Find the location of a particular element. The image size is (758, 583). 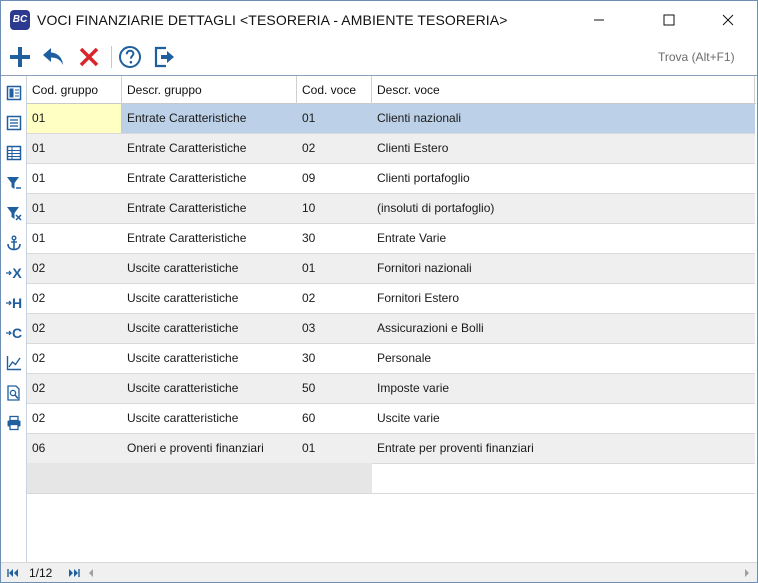

cell-descr-voce: Assicurazioni e Bolli is located at coordinates (563, 328).